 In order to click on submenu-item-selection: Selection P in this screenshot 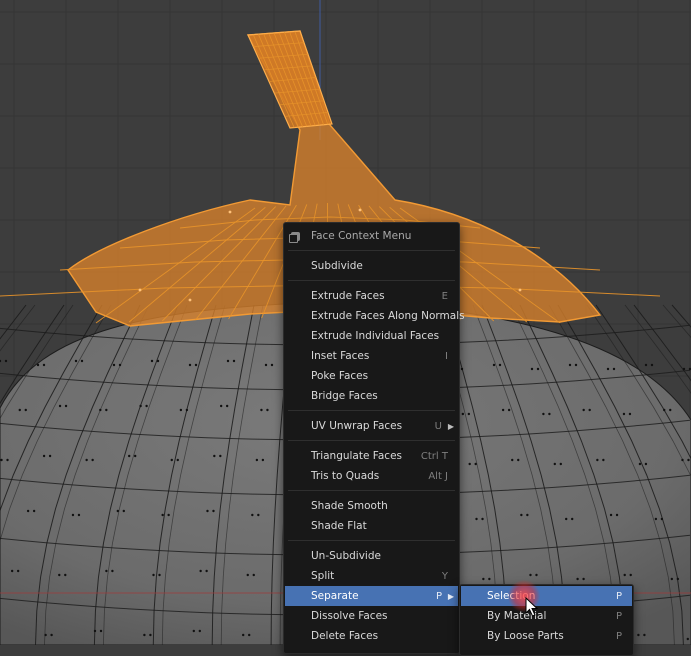, I will do `click(546, 596)`.